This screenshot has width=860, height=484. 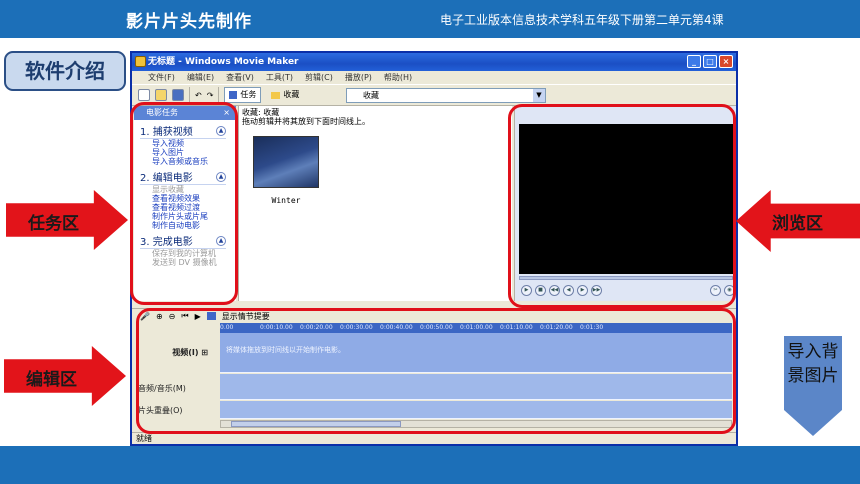 I want to click on menu-help: 帮助(H), so click(x=398, y=77).